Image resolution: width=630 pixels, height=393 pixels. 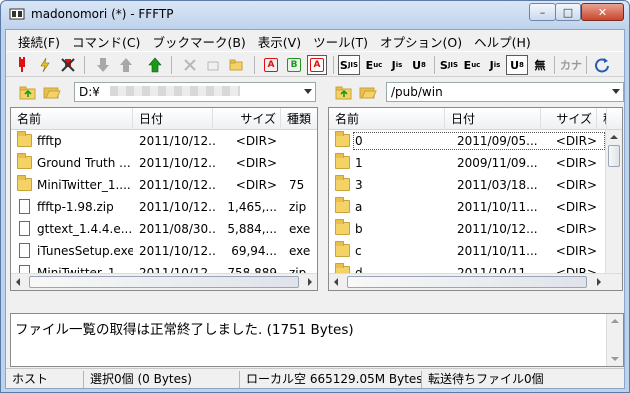 I want to click on remote-horizontal-scrollbar, so click(x=475, y=281).